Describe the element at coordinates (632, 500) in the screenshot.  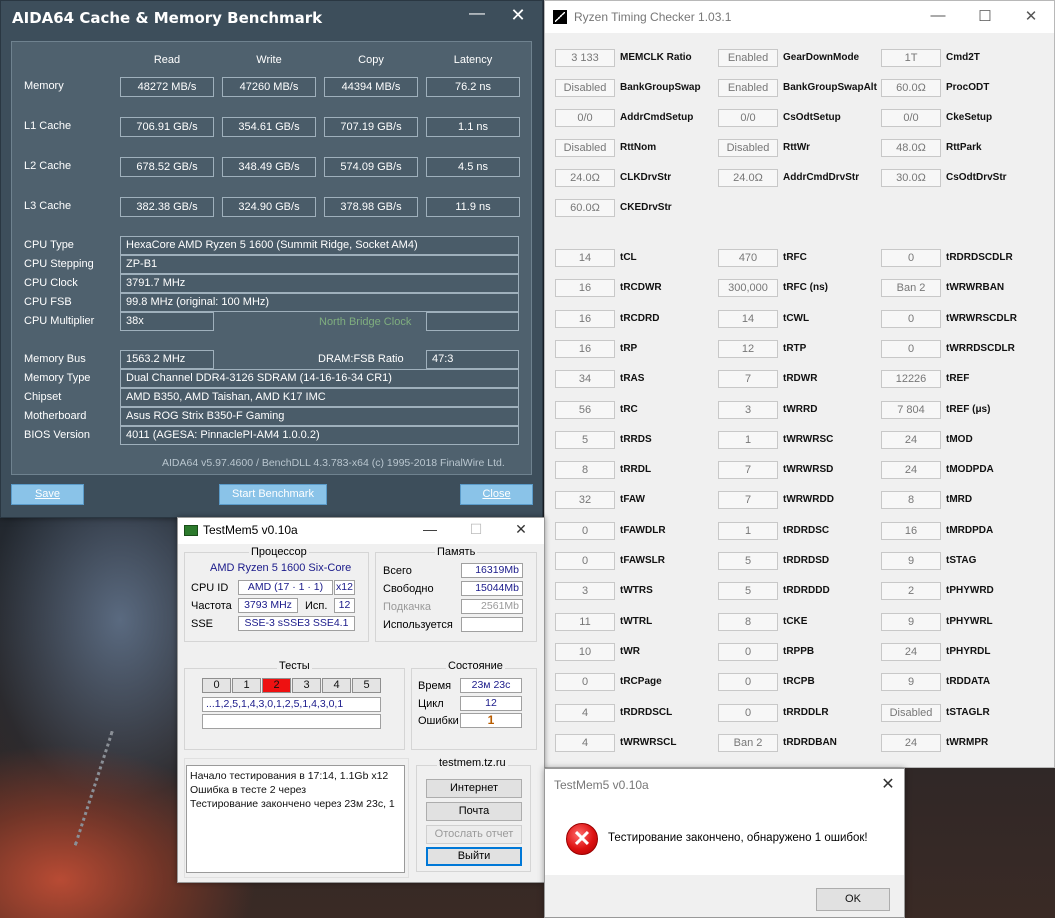
I see `timing-label: tFAW` at that location.